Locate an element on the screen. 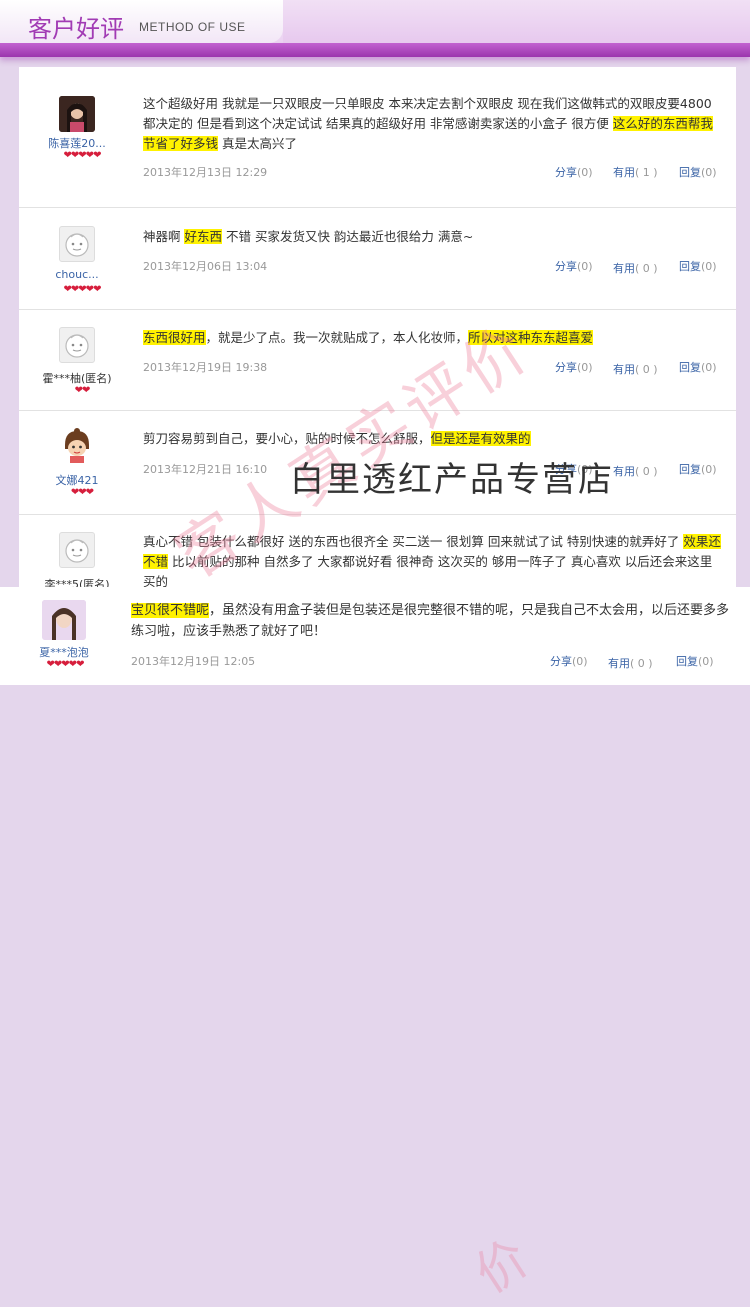 The width and height of the screenshot is (750, 1307). username: 夏***泡泡 is located at coordinates (64, 652).